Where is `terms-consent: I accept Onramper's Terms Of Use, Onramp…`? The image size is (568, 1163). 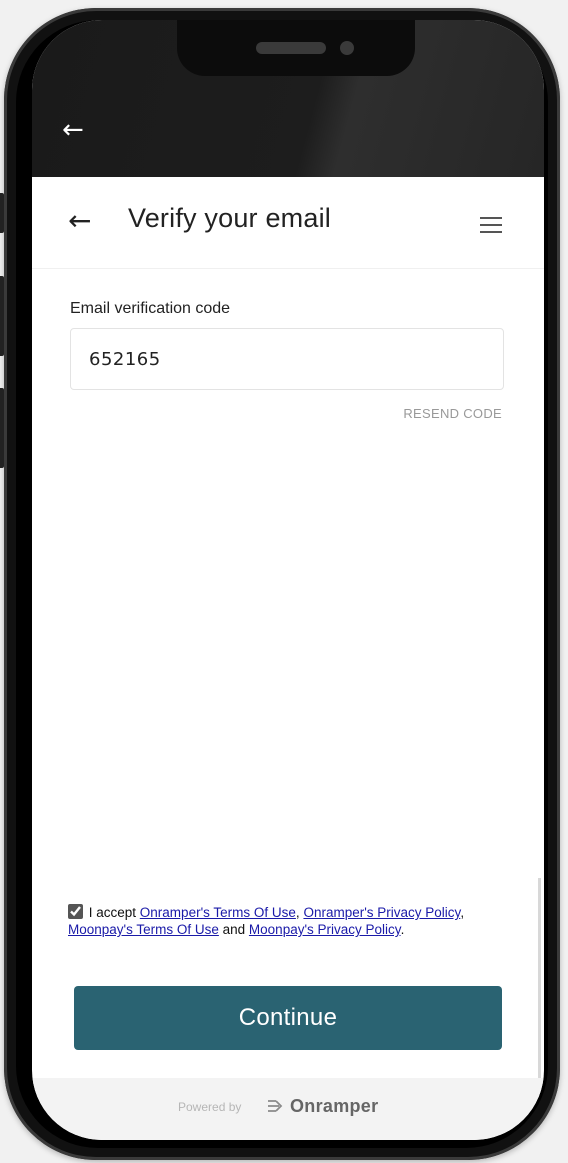 terms-consent: I accept Onramper's Terms Of Use, Onramp… is located at coordinates (288, 921).